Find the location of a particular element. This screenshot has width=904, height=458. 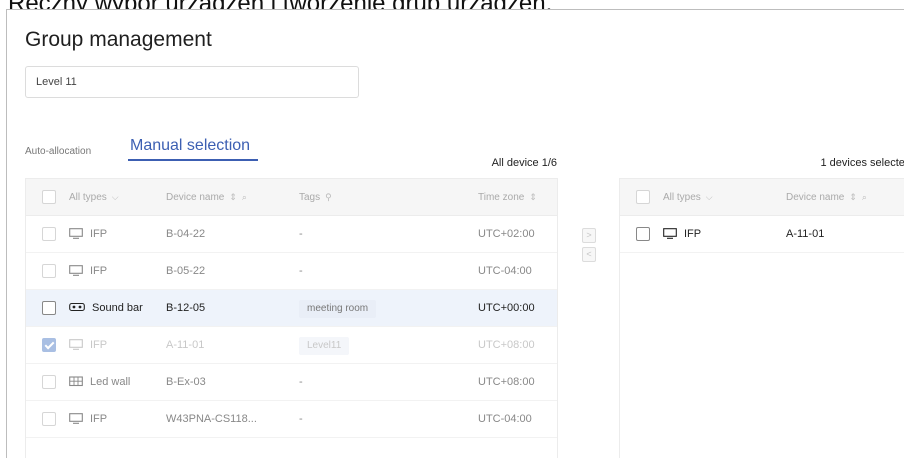

soundbar-icon is located at coordinates (77, 307).